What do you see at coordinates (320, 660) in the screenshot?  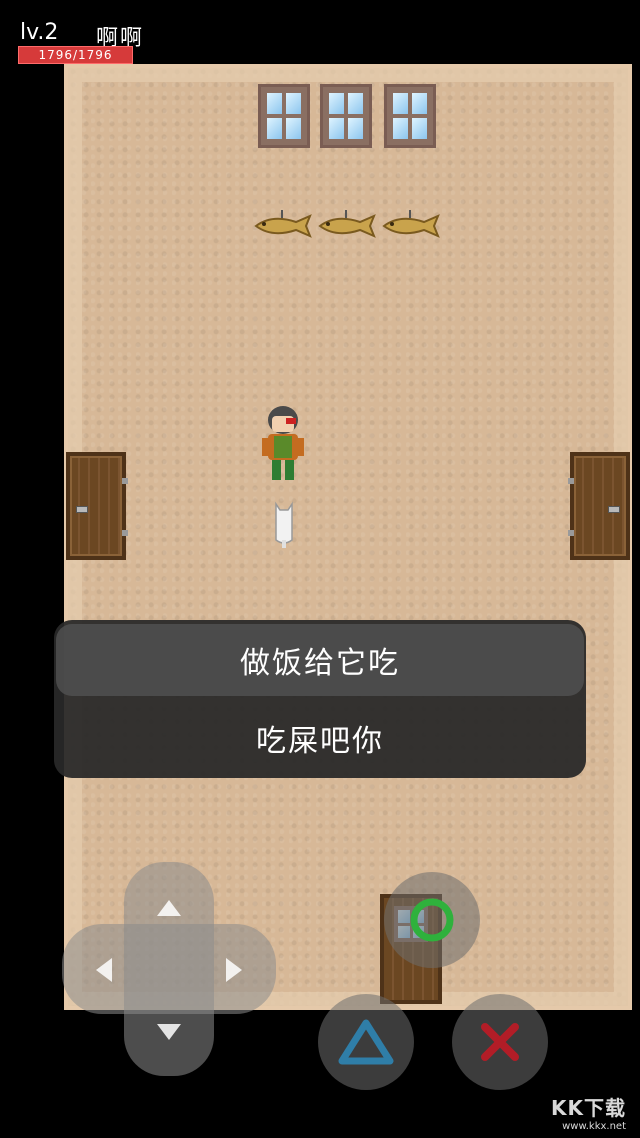 I see `choice-cook-for-it: 做饭给它吃` at bounding box center [320, 660].